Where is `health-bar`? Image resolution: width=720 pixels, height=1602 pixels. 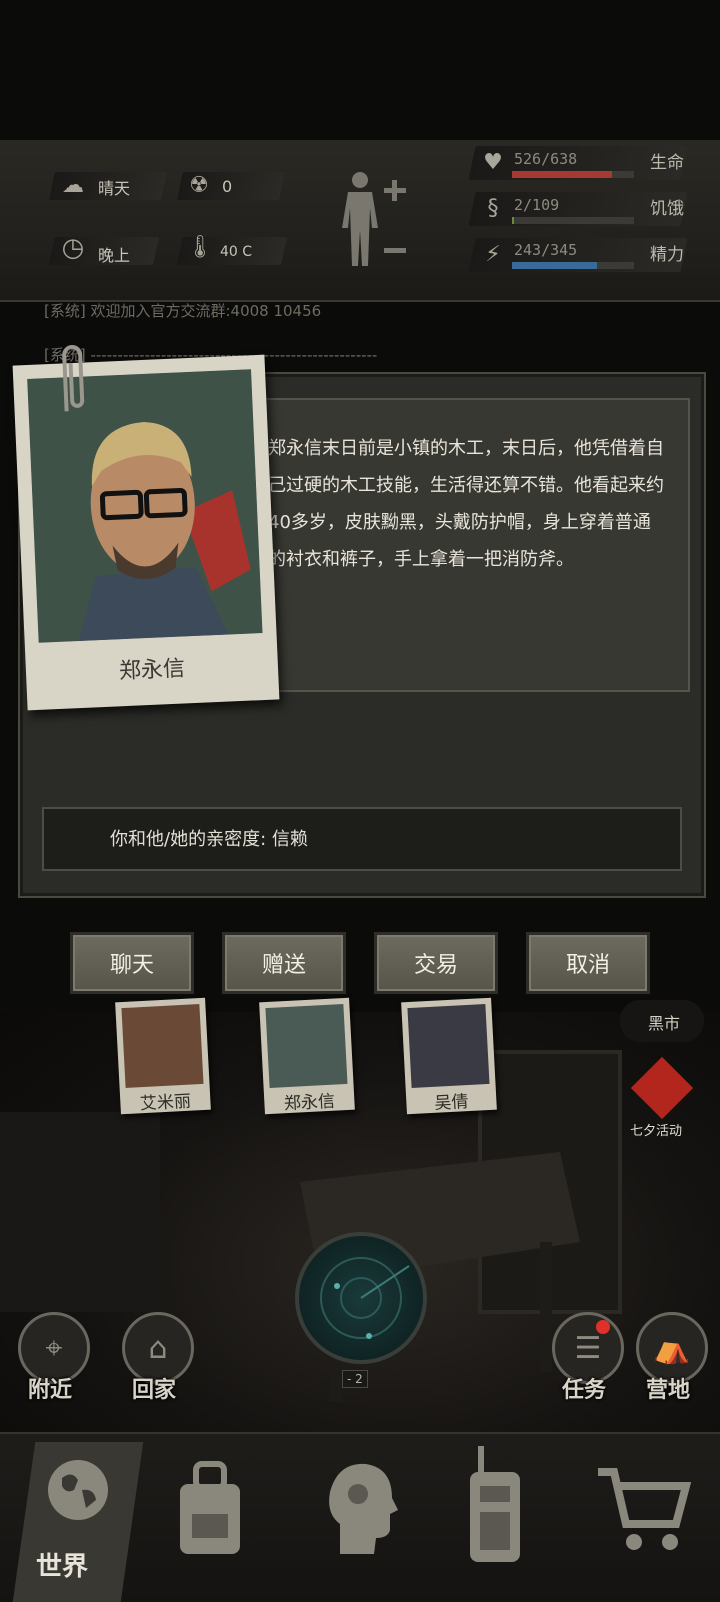 health-bar is located at coordinates (573, 174).